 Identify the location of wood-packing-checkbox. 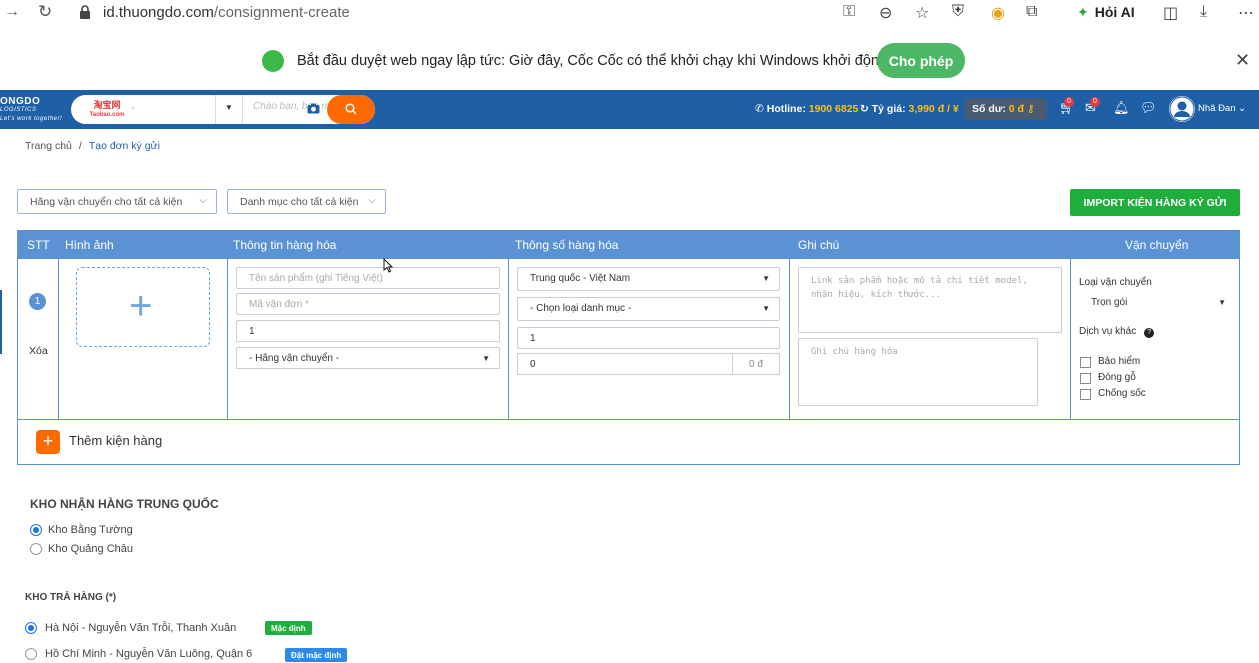
(1085, 378).